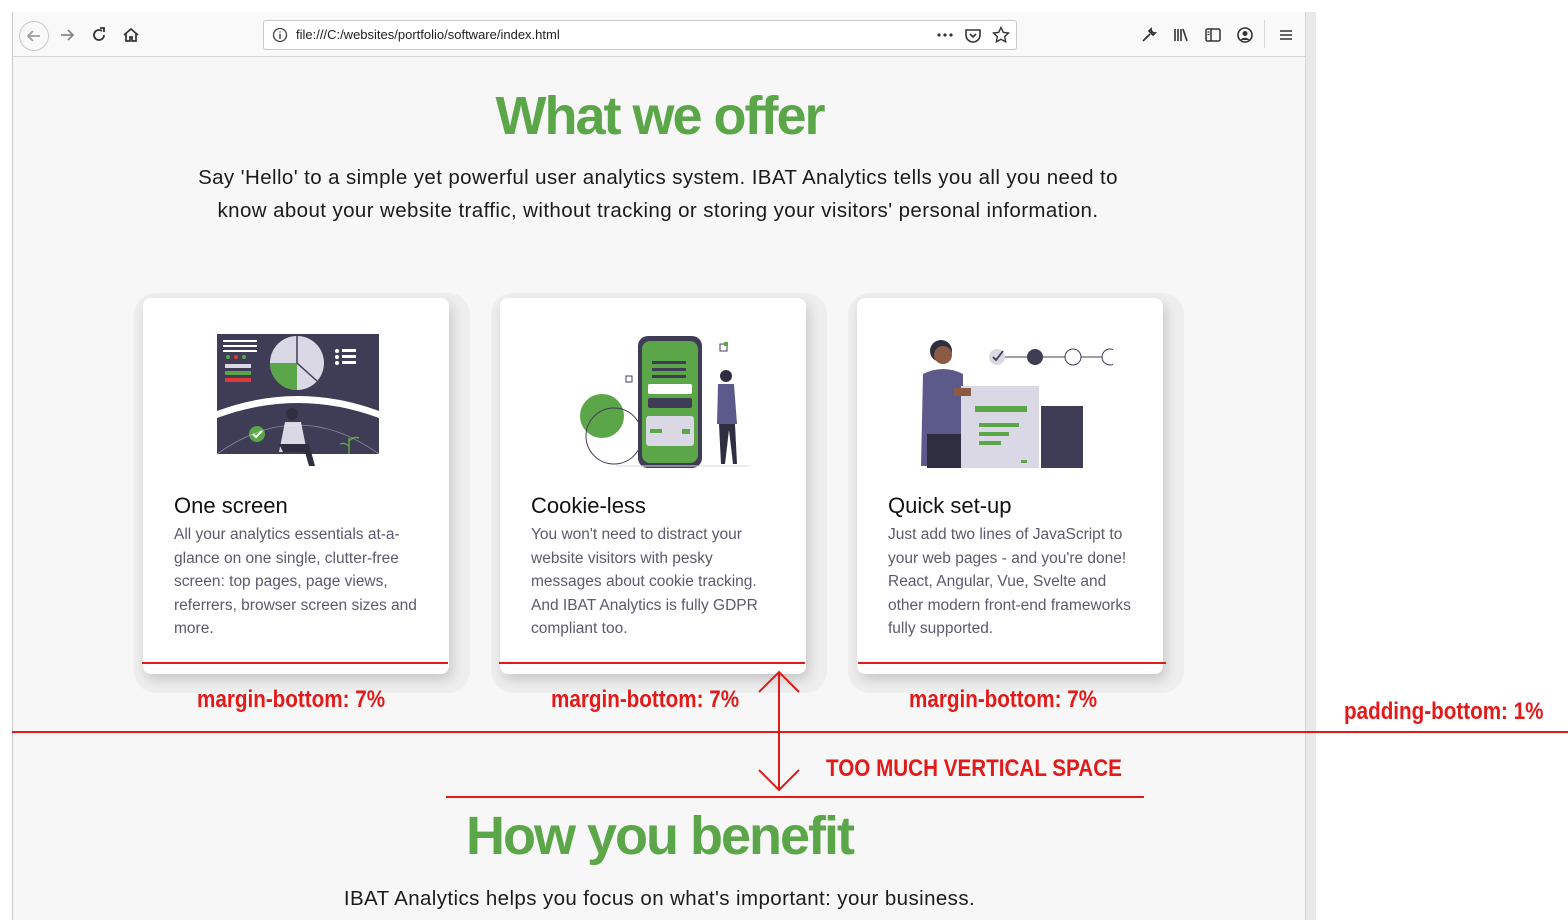 The image size is (1568, 920). I want to click on menu-icon, so click(1286, 35).